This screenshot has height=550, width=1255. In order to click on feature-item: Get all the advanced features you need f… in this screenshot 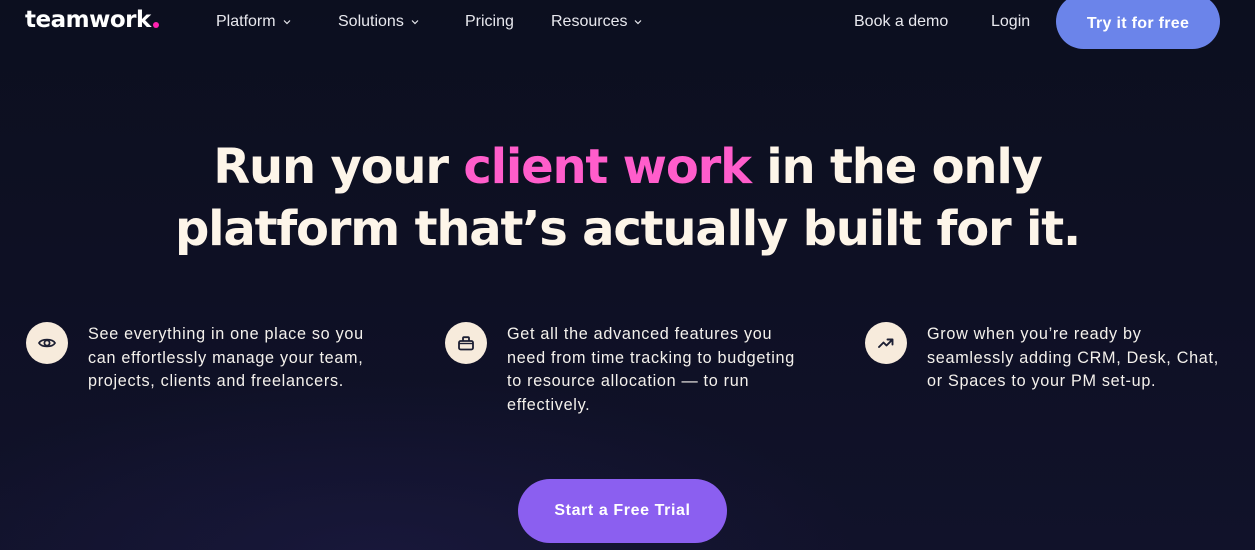, I will do `click(645, 369)`.